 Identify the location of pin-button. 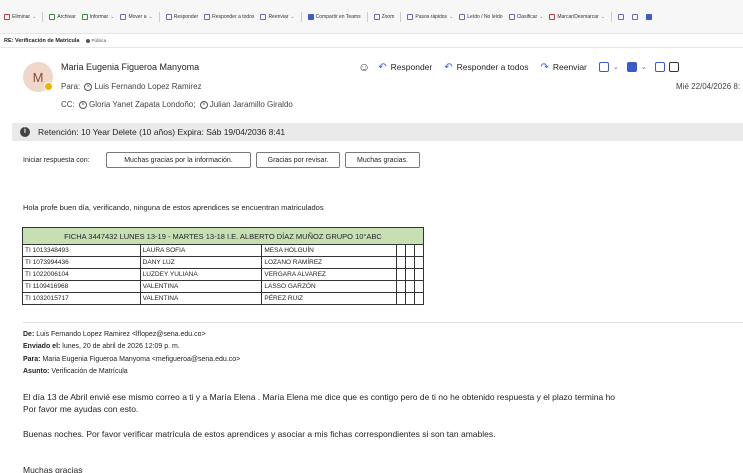
(621, 16).